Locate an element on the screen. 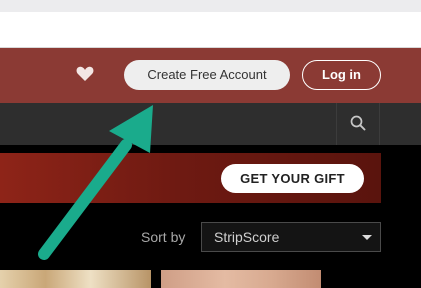  nav-bar is located at coordinates (210, 124).